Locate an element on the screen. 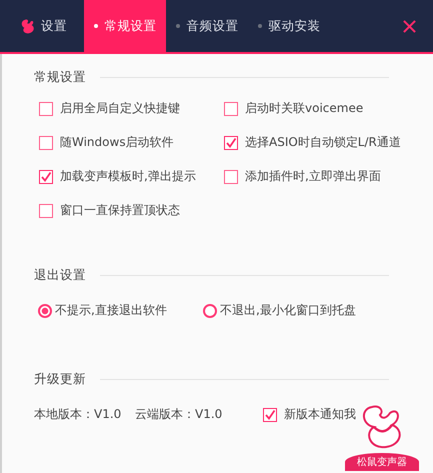  tab: 音频设置 is located at coordinates (207, 26).